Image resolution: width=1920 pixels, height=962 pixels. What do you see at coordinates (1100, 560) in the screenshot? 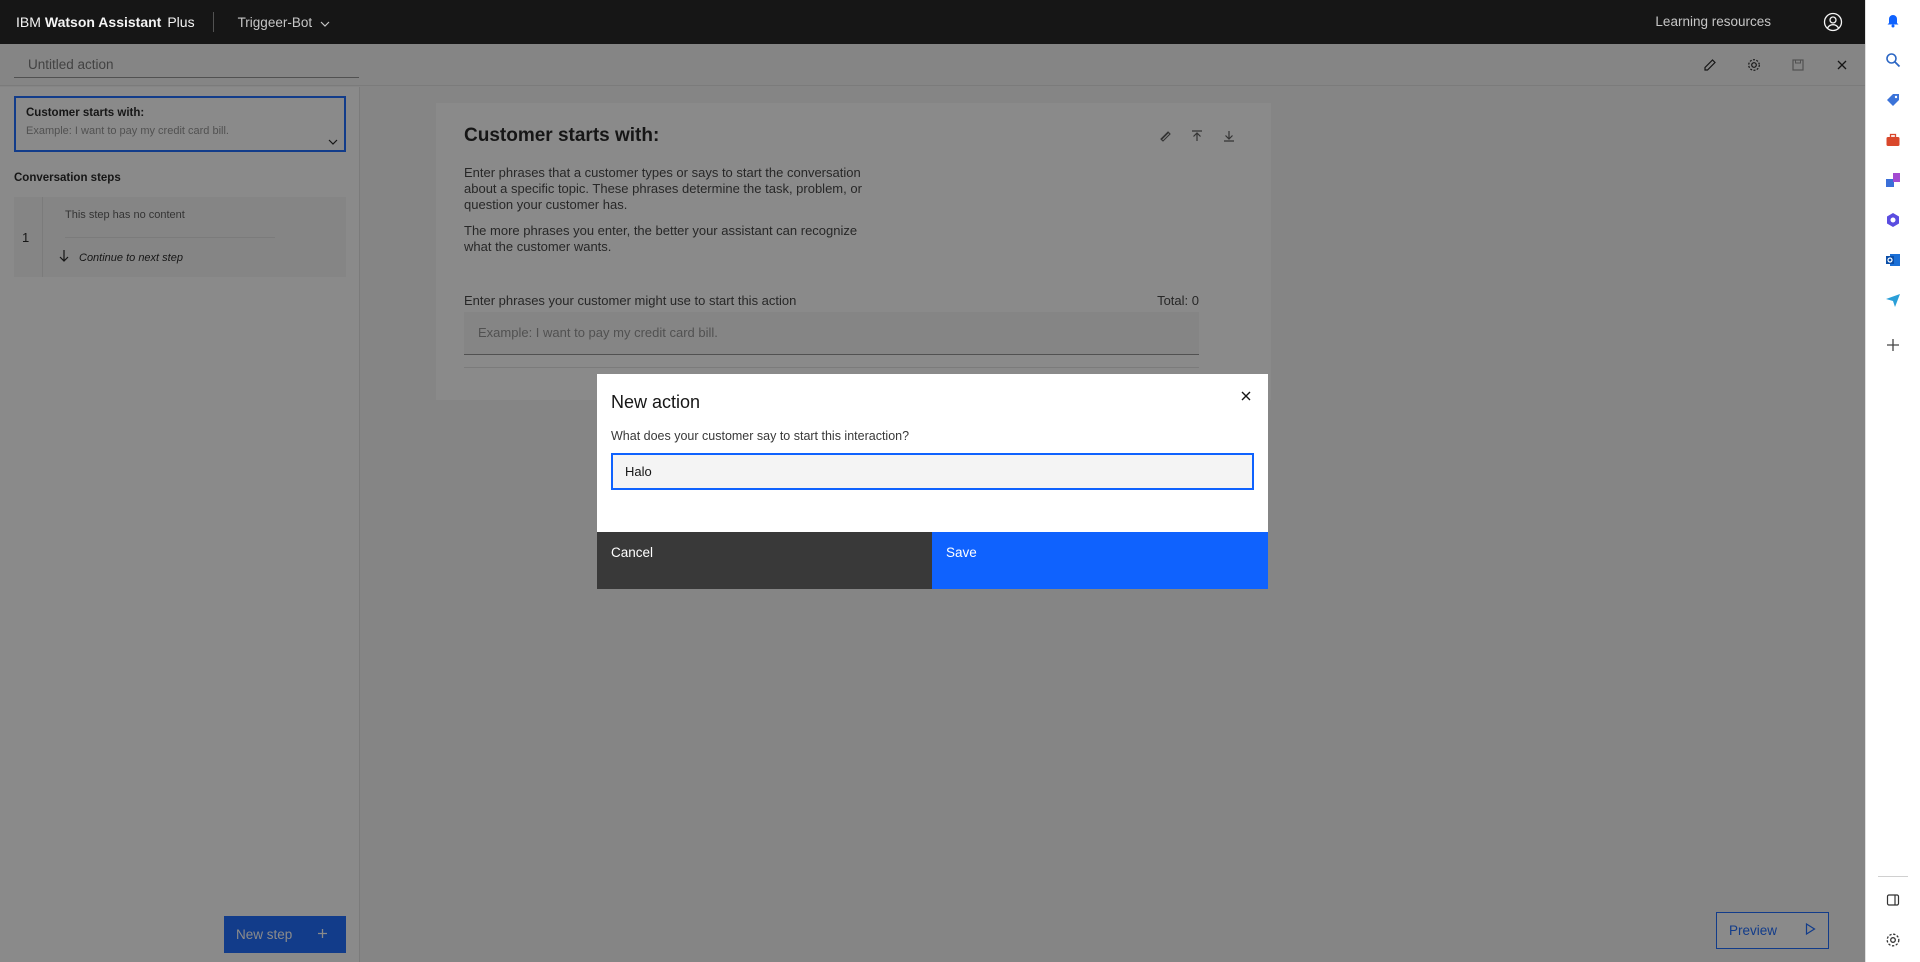
I see `save-button: Save` at bounding box center [1100, 560].